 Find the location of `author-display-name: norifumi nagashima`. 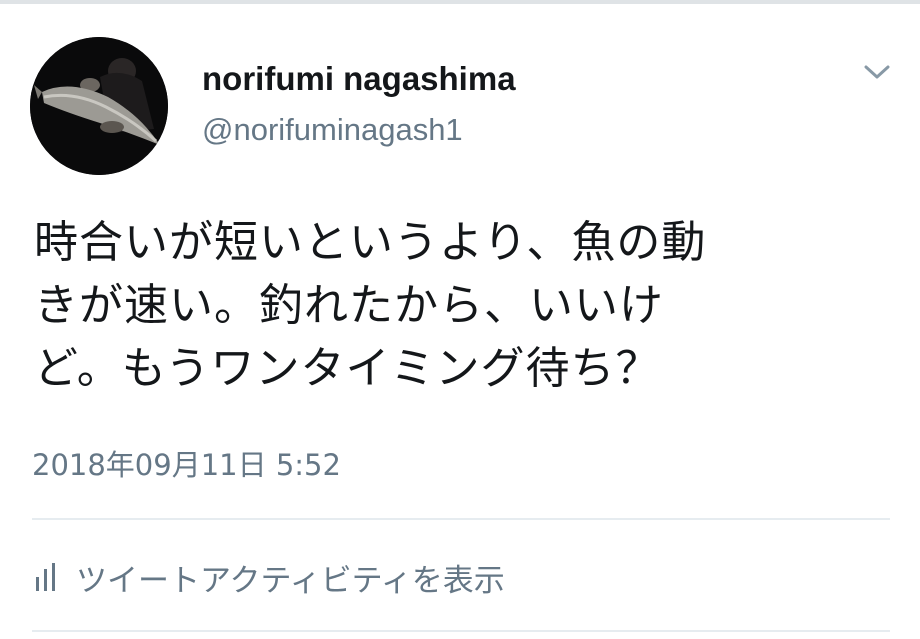

author-display-name: norifumi nagashima is located at coordinates (359, 79).